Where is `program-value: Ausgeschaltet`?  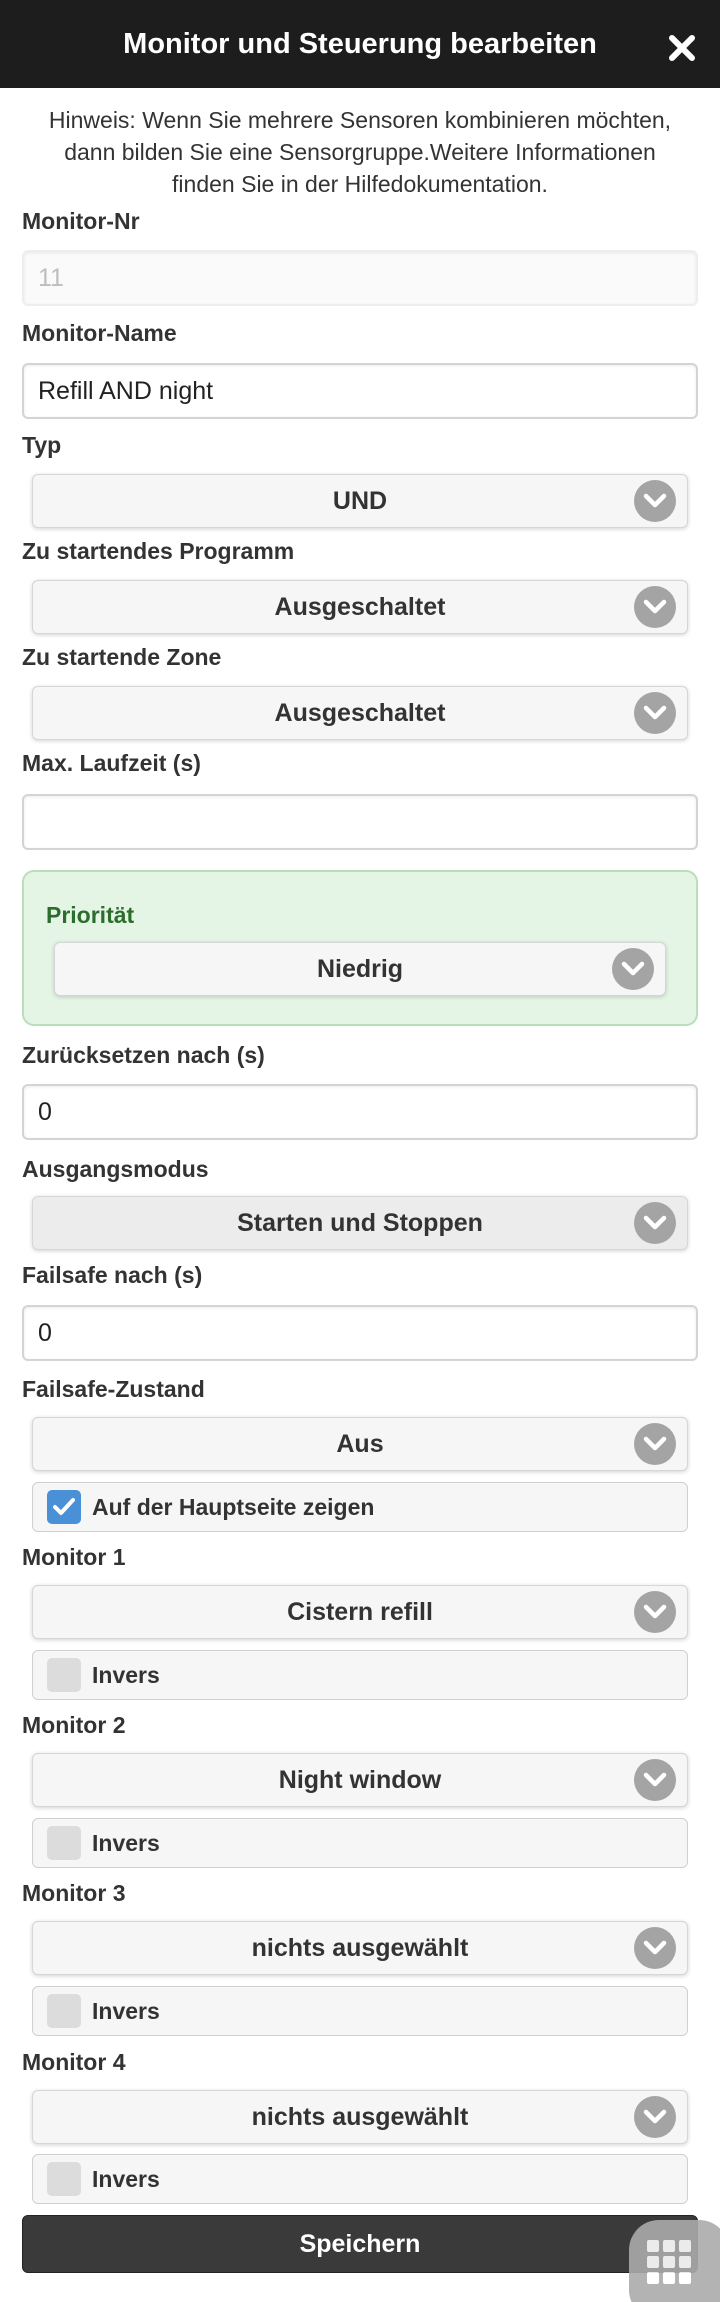 program-value: Ausgeschaltet is located at coordinates (360, 606).